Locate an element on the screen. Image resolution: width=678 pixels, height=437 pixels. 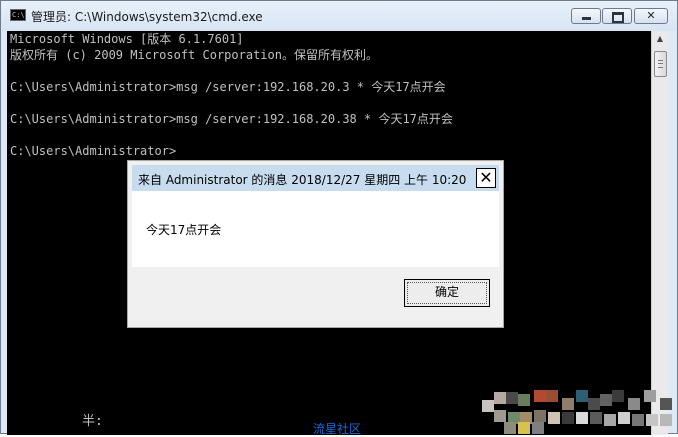
close-button: ✕ is located at coordinates (651, 16).